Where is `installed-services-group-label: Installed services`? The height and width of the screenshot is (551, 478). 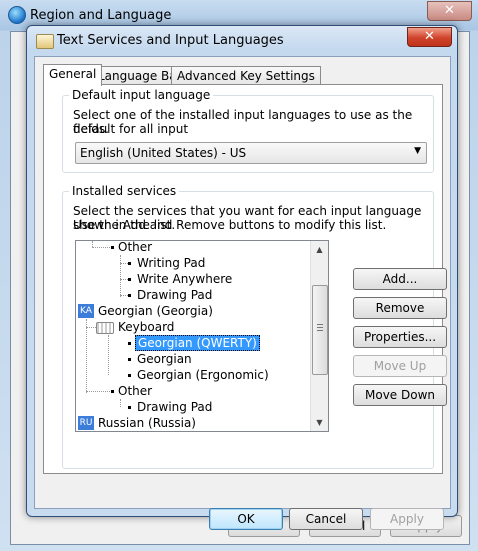
installed-services-group-label: Installed services is located at coordinates (124, 191).